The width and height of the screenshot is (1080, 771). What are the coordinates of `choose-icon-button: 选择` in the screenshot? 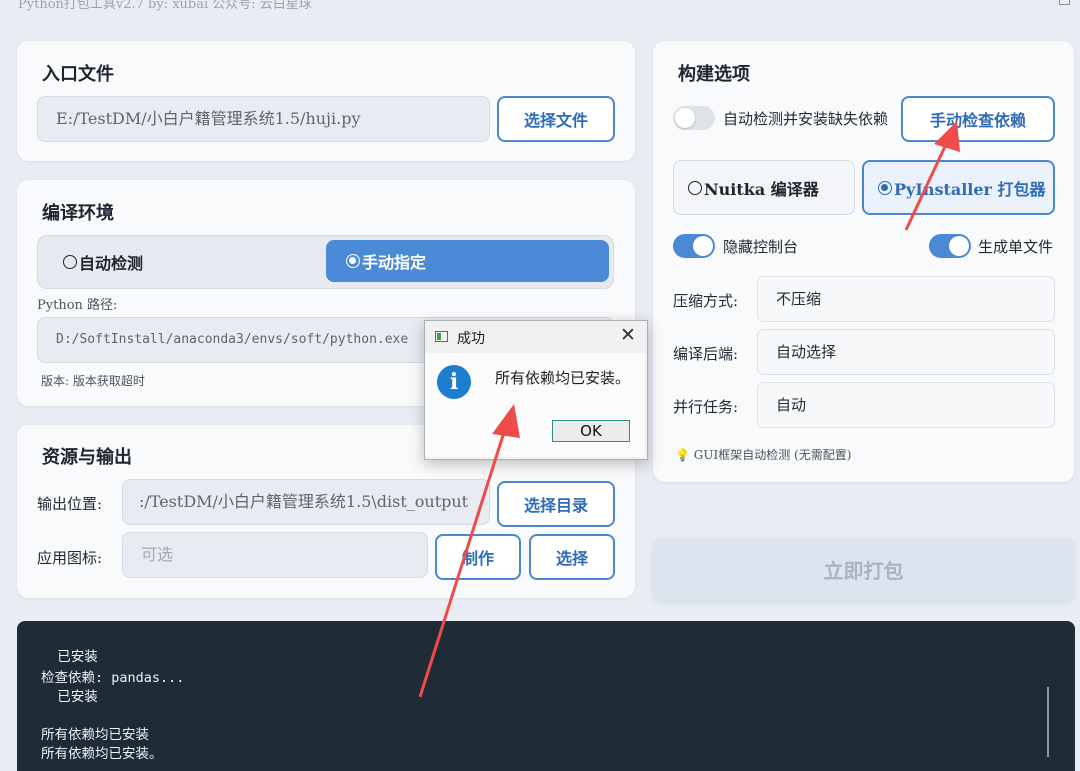 It's located at (572, 557).